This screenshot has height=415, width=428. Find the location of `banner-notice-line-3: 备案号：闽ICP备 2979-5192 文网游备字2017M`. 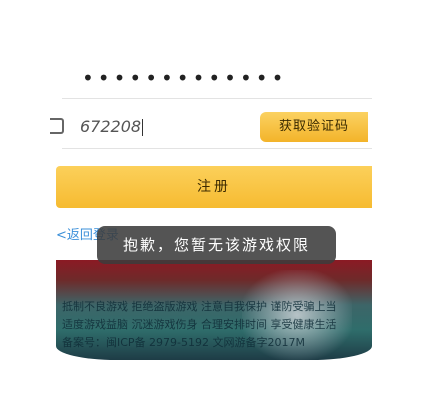

banner-notice-line-3: 备案号：闽ICP备 2979-5192 文网游备字2017M is located at coordinates (183, 342).